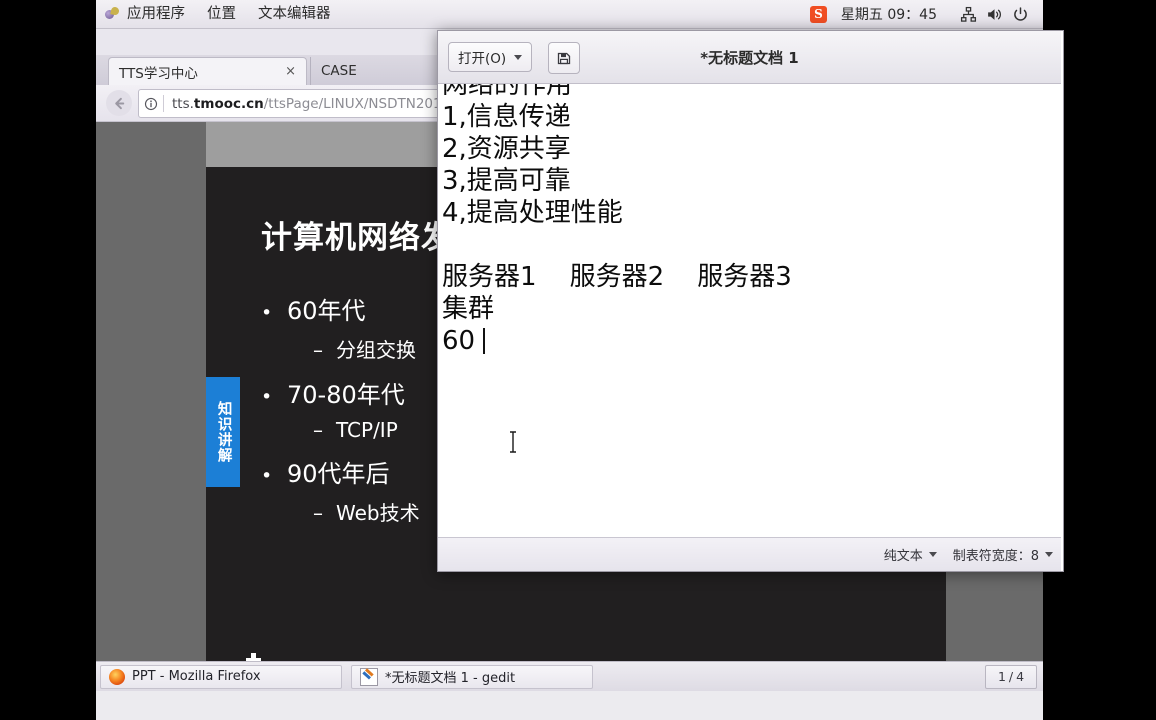 This screenshot has width=1156, height=720. What do you see at coordinates (223, 432) in the screenshot?
I see `slide-side-tab: 知识讲解` at bounding box center [223, 432].